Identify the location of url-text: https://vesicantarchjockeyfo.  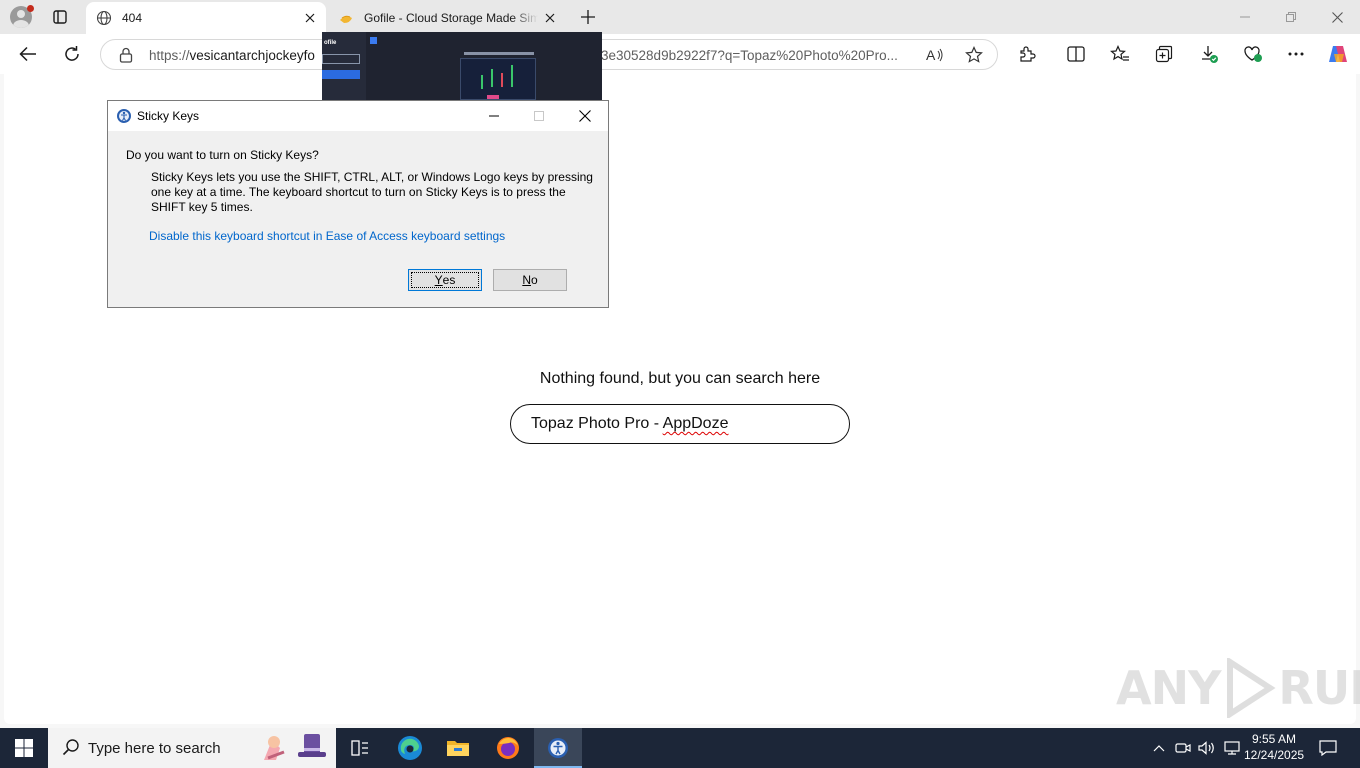
(232, 55).